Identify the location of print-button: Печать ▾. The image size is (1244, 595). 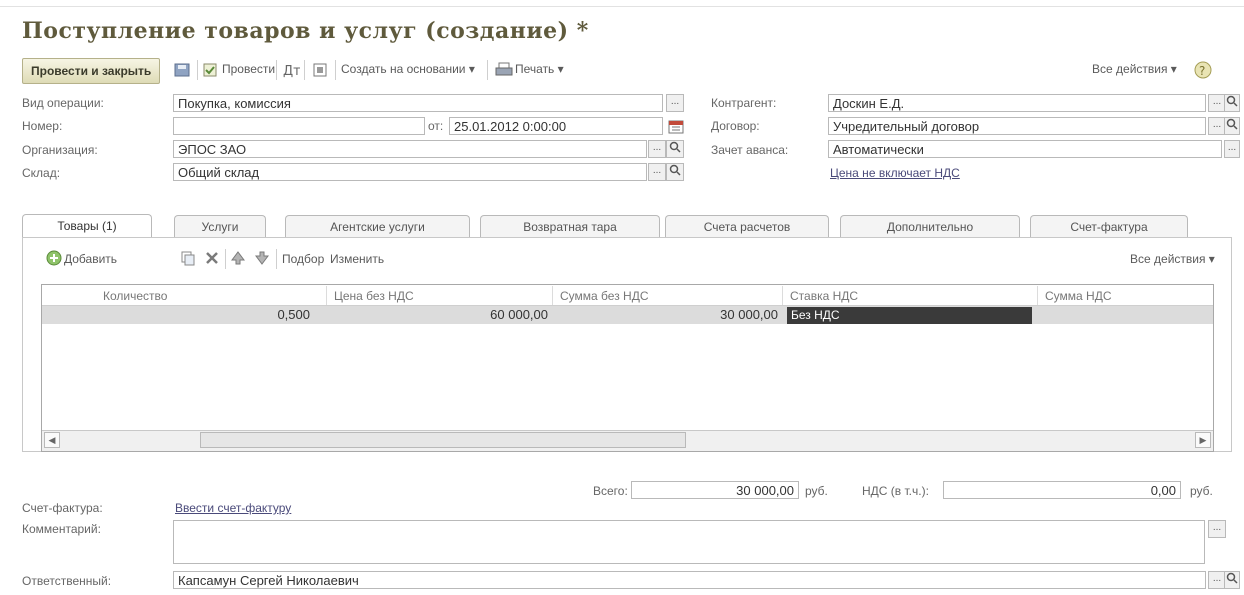
(539, 69).